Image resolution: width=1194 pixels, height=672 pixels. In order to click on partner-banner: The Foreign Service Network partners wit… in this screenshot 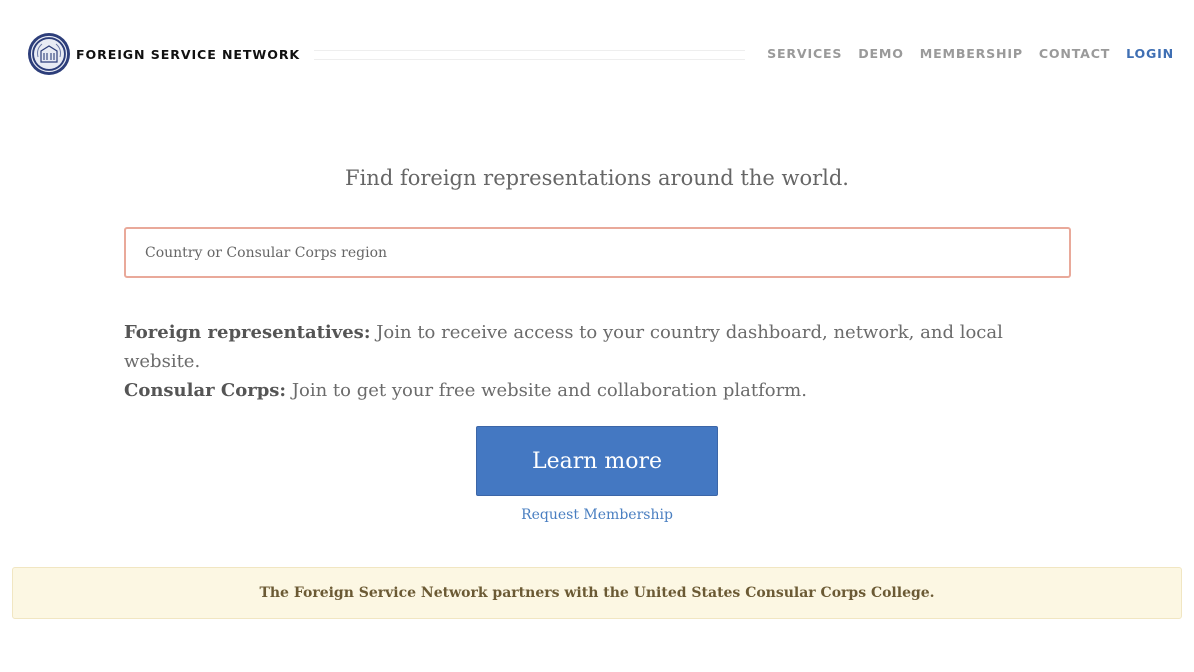, I will do `click(597, 593)`.